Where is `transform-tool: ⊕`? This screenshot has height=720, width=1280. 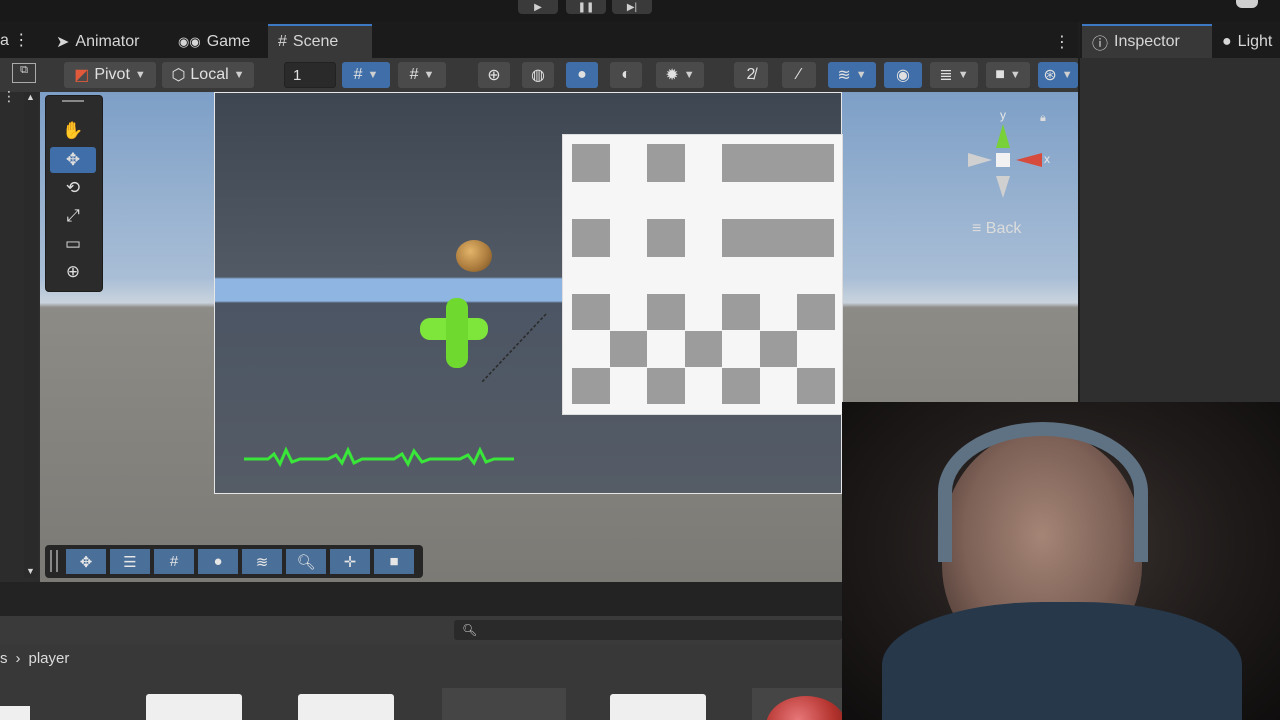
transform-tool: ⊕ is located at coordinates (73, 272).